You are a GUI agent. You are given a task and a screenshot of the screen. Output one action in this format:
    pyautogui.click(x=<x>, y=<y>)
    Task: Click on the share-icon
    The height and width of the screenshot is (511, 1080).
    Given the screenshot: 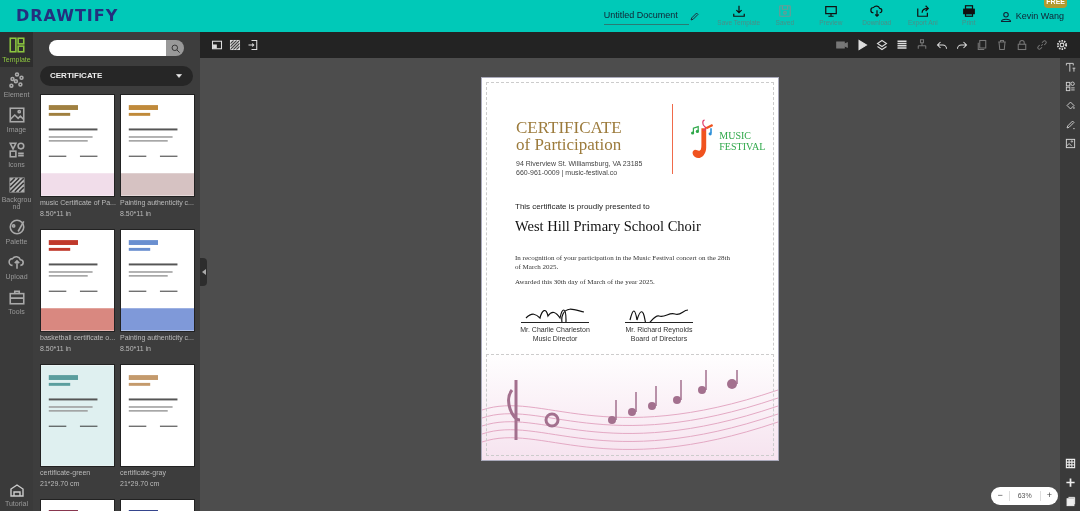 What is the action you would take?
    pyautogui.click(x=922, y=11)
    